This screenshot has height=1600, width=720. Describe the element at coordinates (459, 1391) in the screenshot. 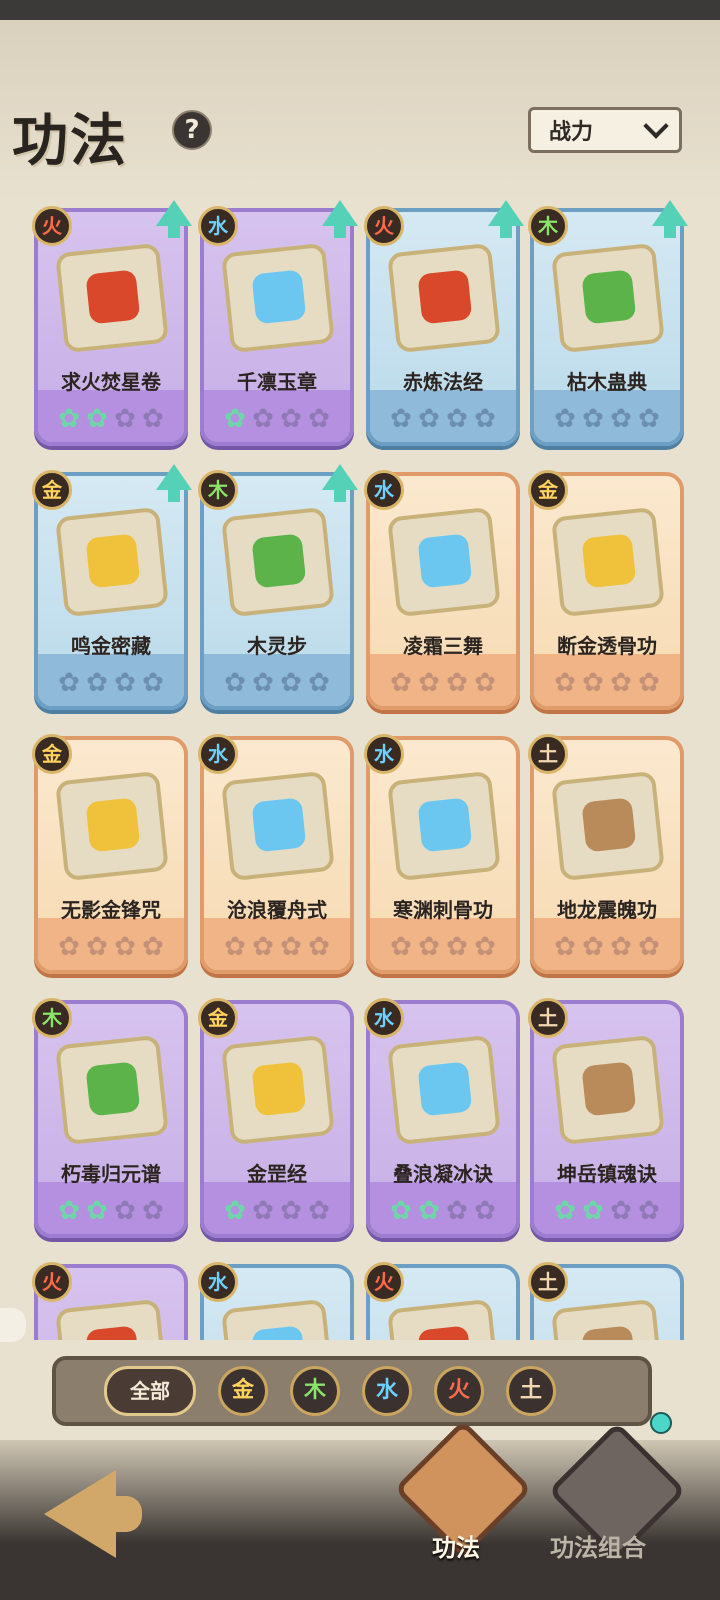

I see `filter-fire-button: 火` at that location.